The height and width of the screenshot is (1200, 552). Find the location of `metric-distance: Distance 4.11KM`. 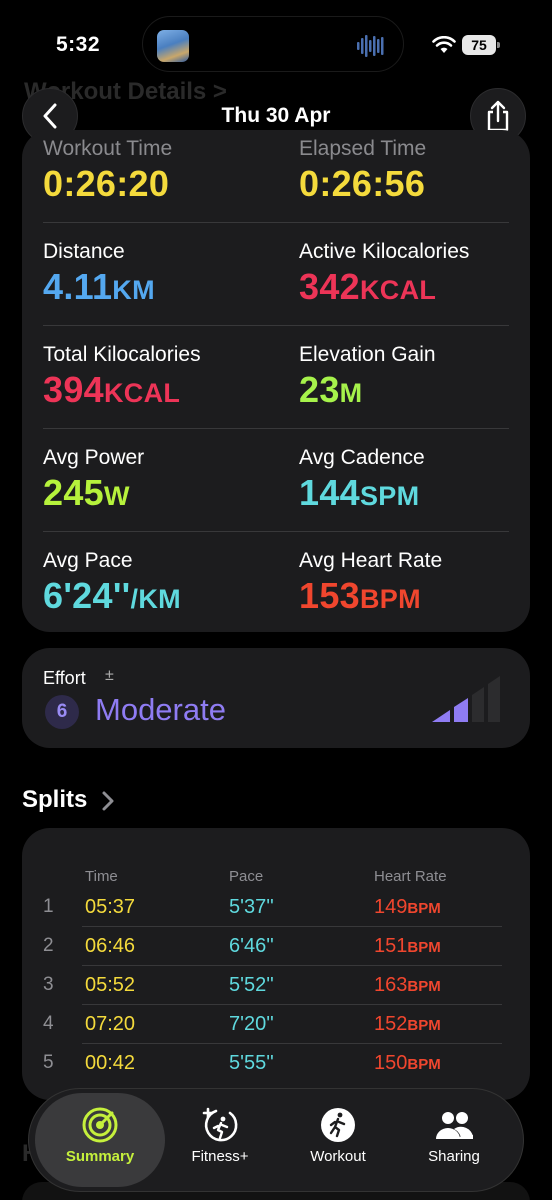

metric-distance: Distance 4.11KM is located at coordinates (158, 274).